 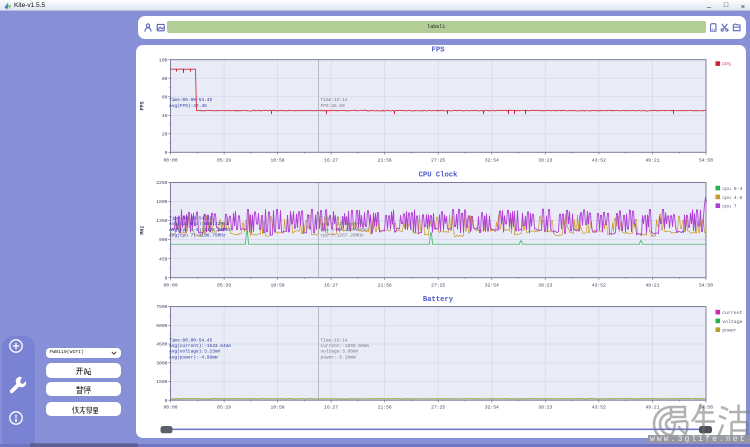 I want to click on svg-text: voltage, so click(x=732, y=322).